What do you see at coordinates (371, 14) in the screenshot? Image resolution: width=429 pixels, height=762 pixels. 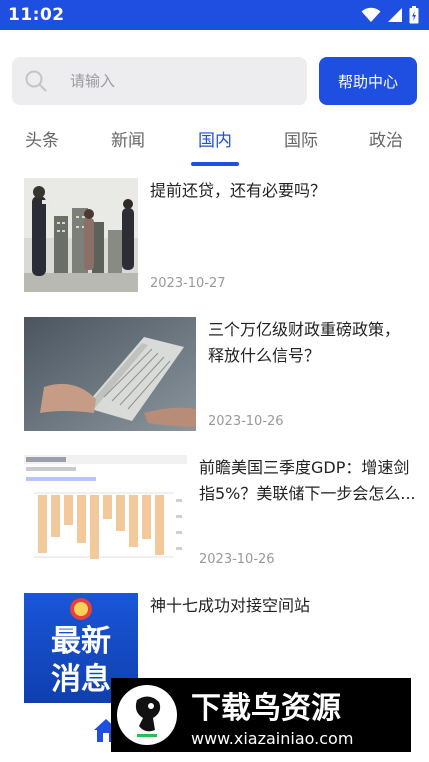 I see `wifi-icon` at bounding box center [371, 14].